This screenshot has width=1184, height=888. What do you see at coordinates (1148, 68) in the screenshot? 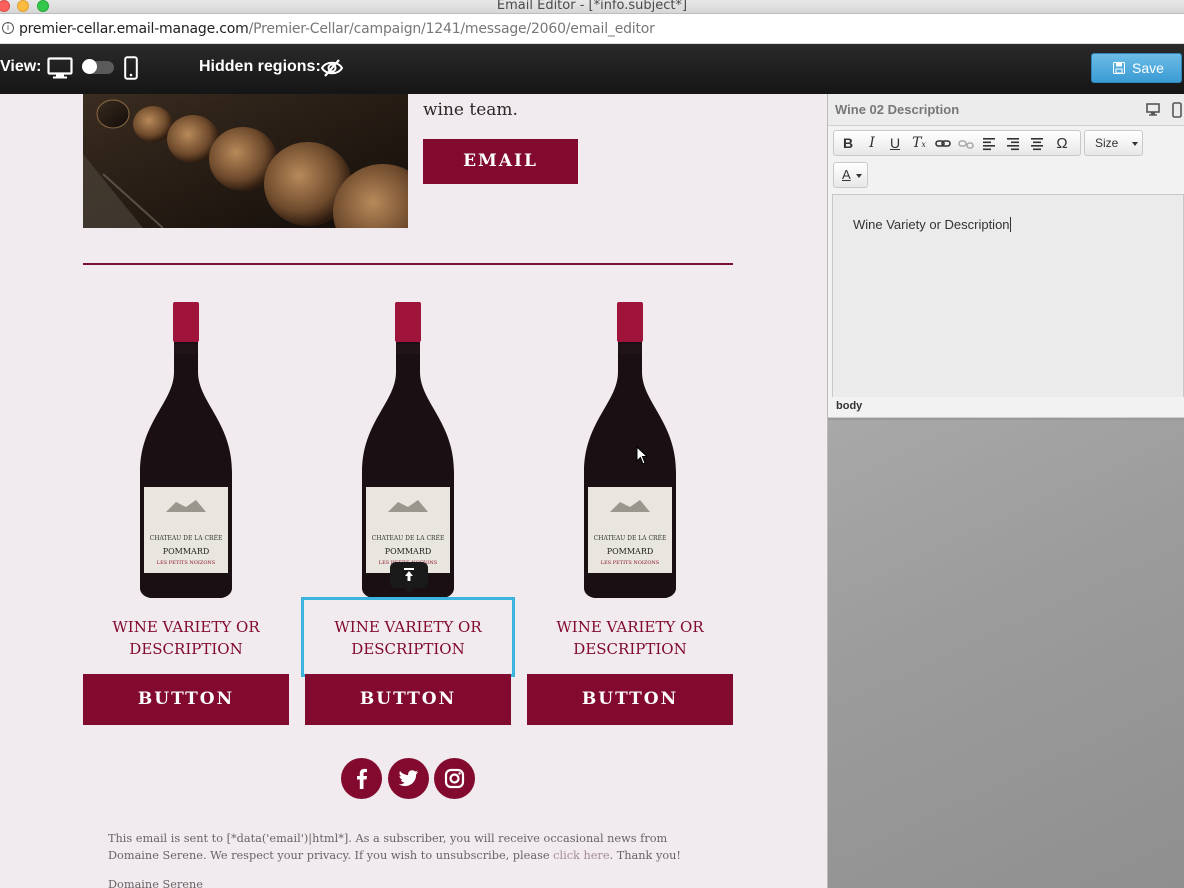
I see `save-button-label: Save` at bounding box center [1148, 68].